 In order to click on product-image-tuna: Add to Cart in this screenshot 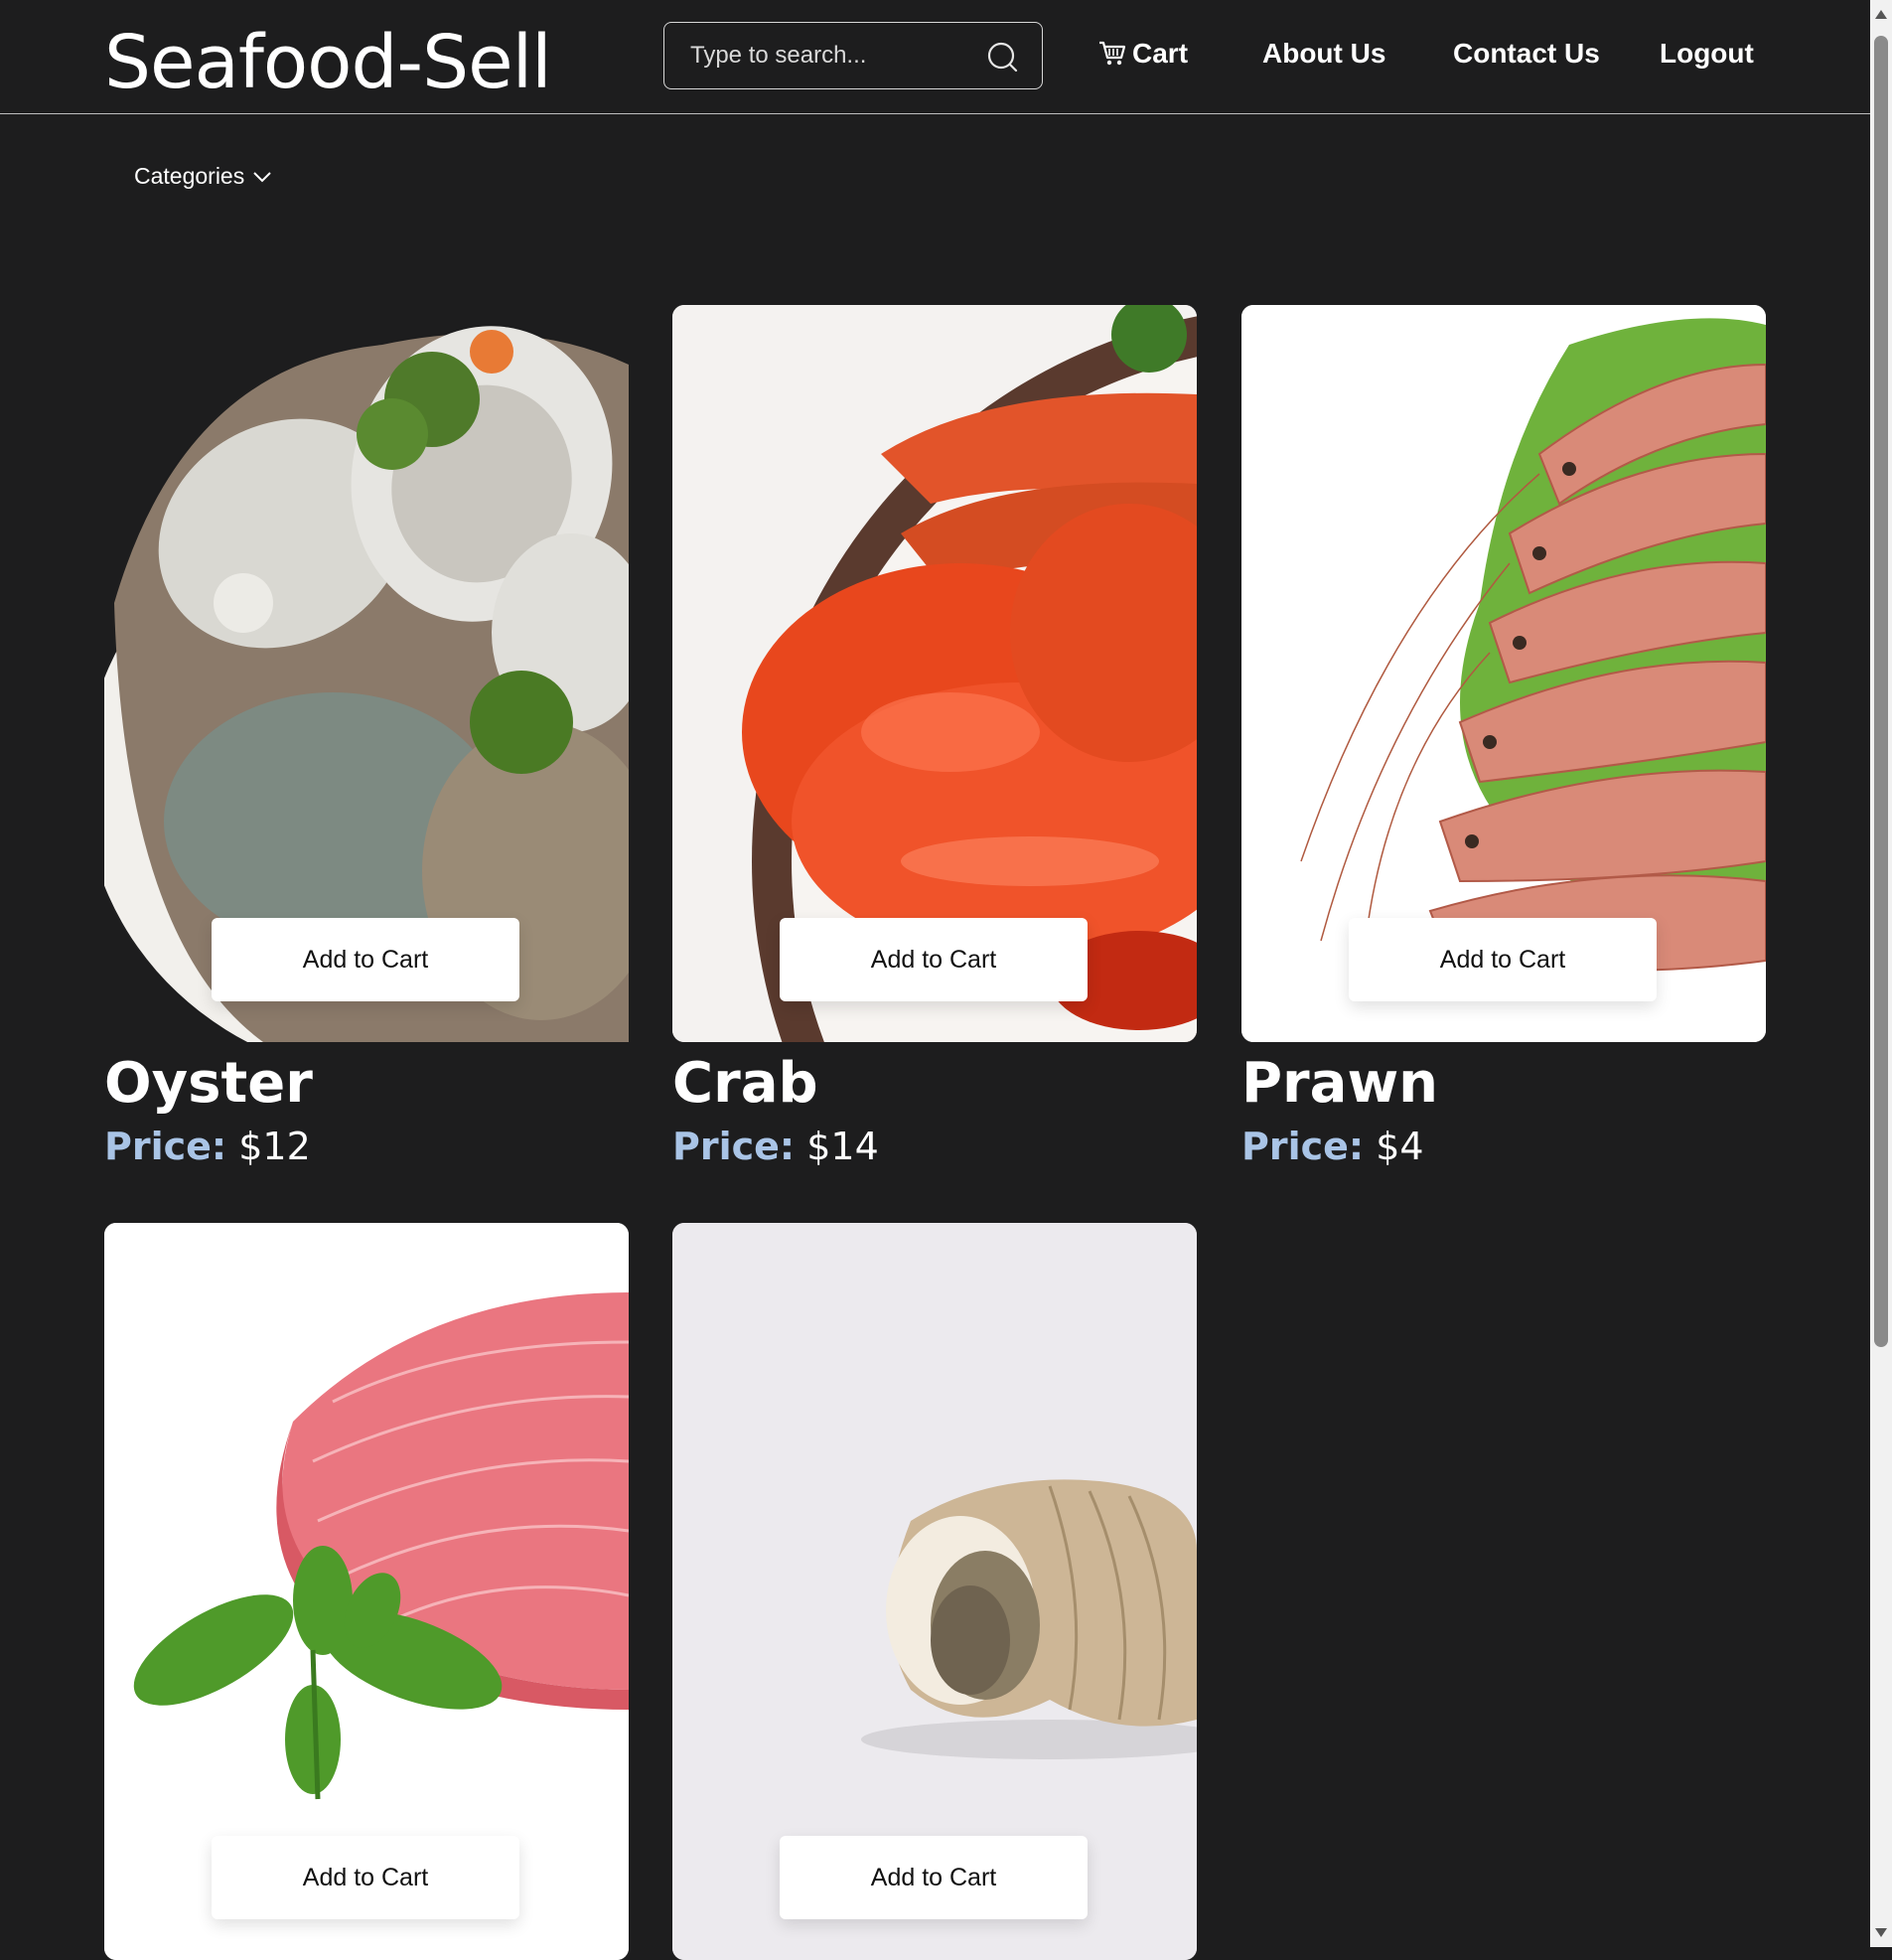, I will do `click(366, 1591)`.